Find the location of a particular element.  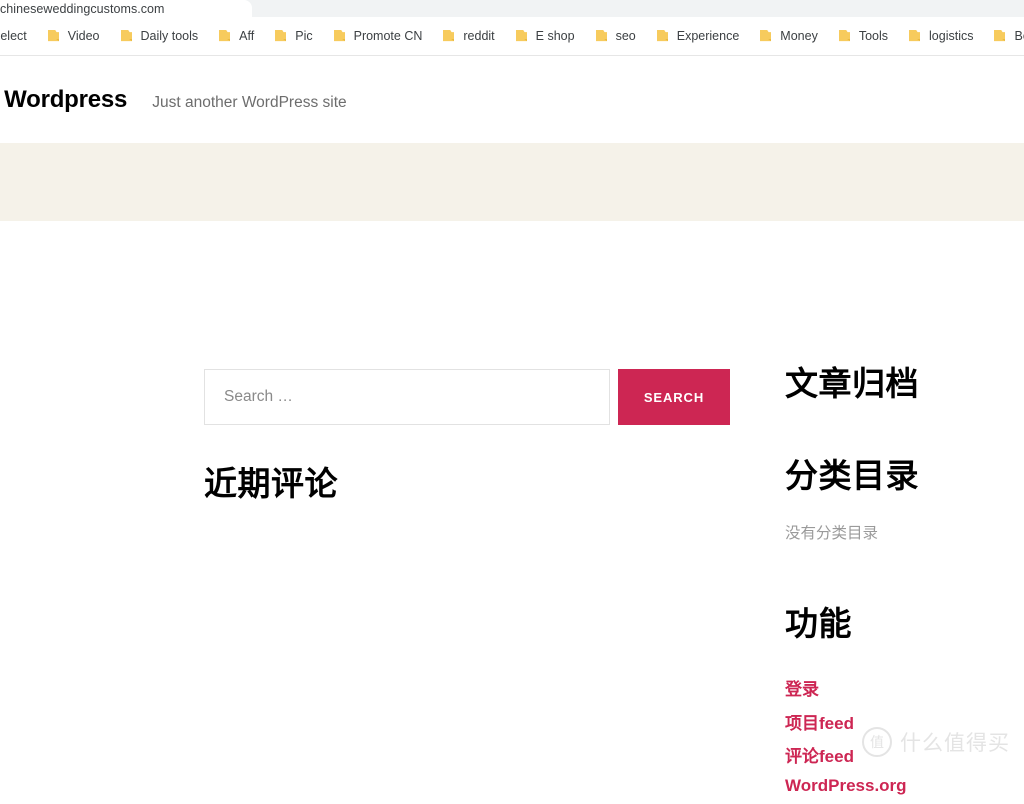

bookmark-label: Tools is located at coordinates (873, 36).